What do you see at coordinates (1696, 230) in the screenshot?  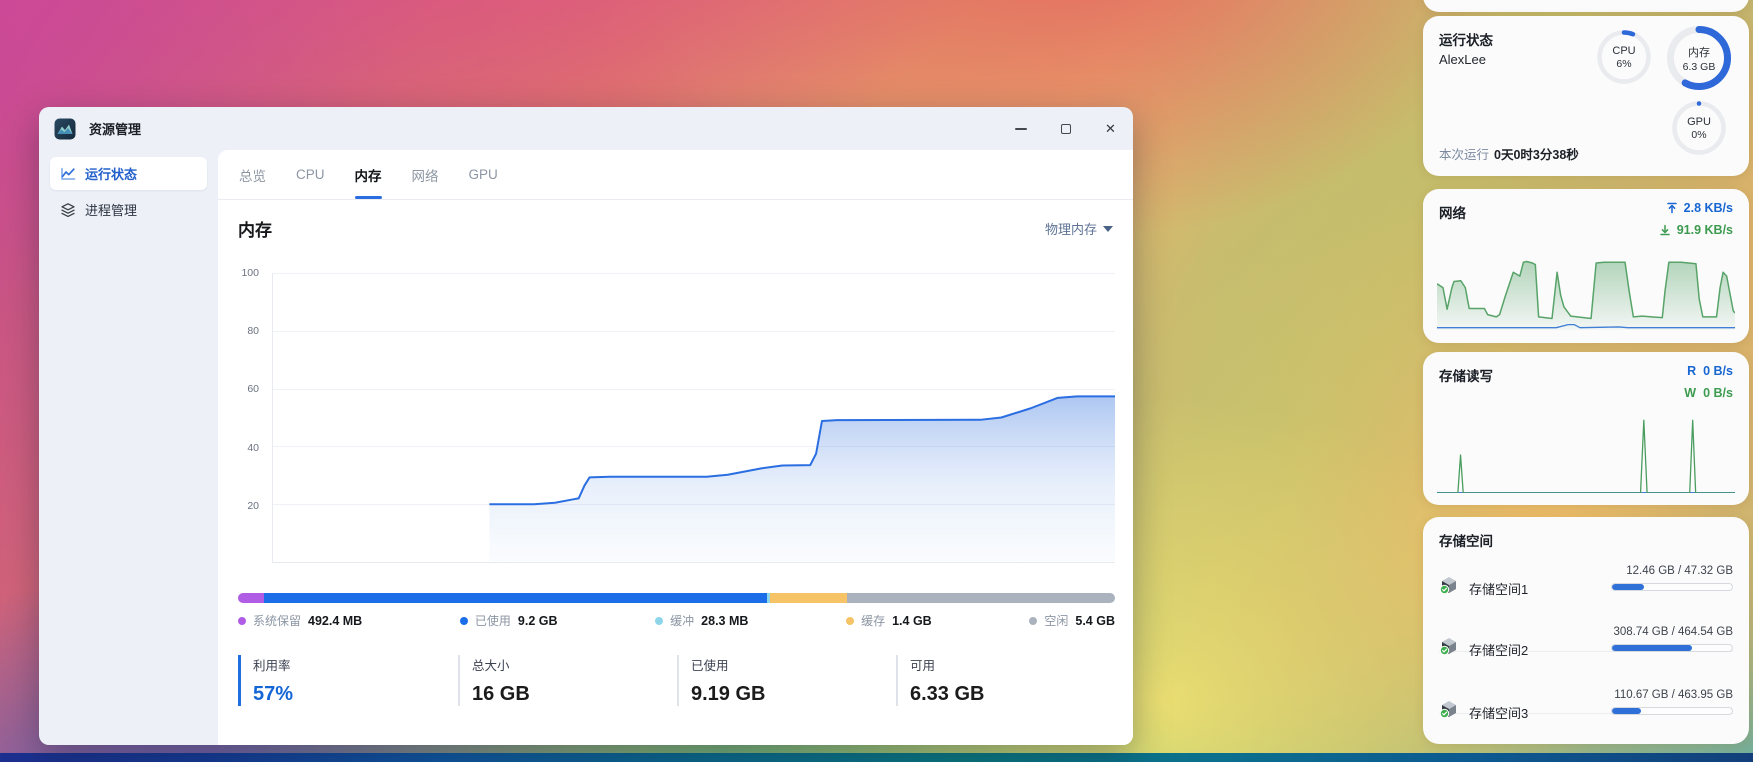 I see `download-rate: 91.9 KB/s` at bounding box center [1696, 230].